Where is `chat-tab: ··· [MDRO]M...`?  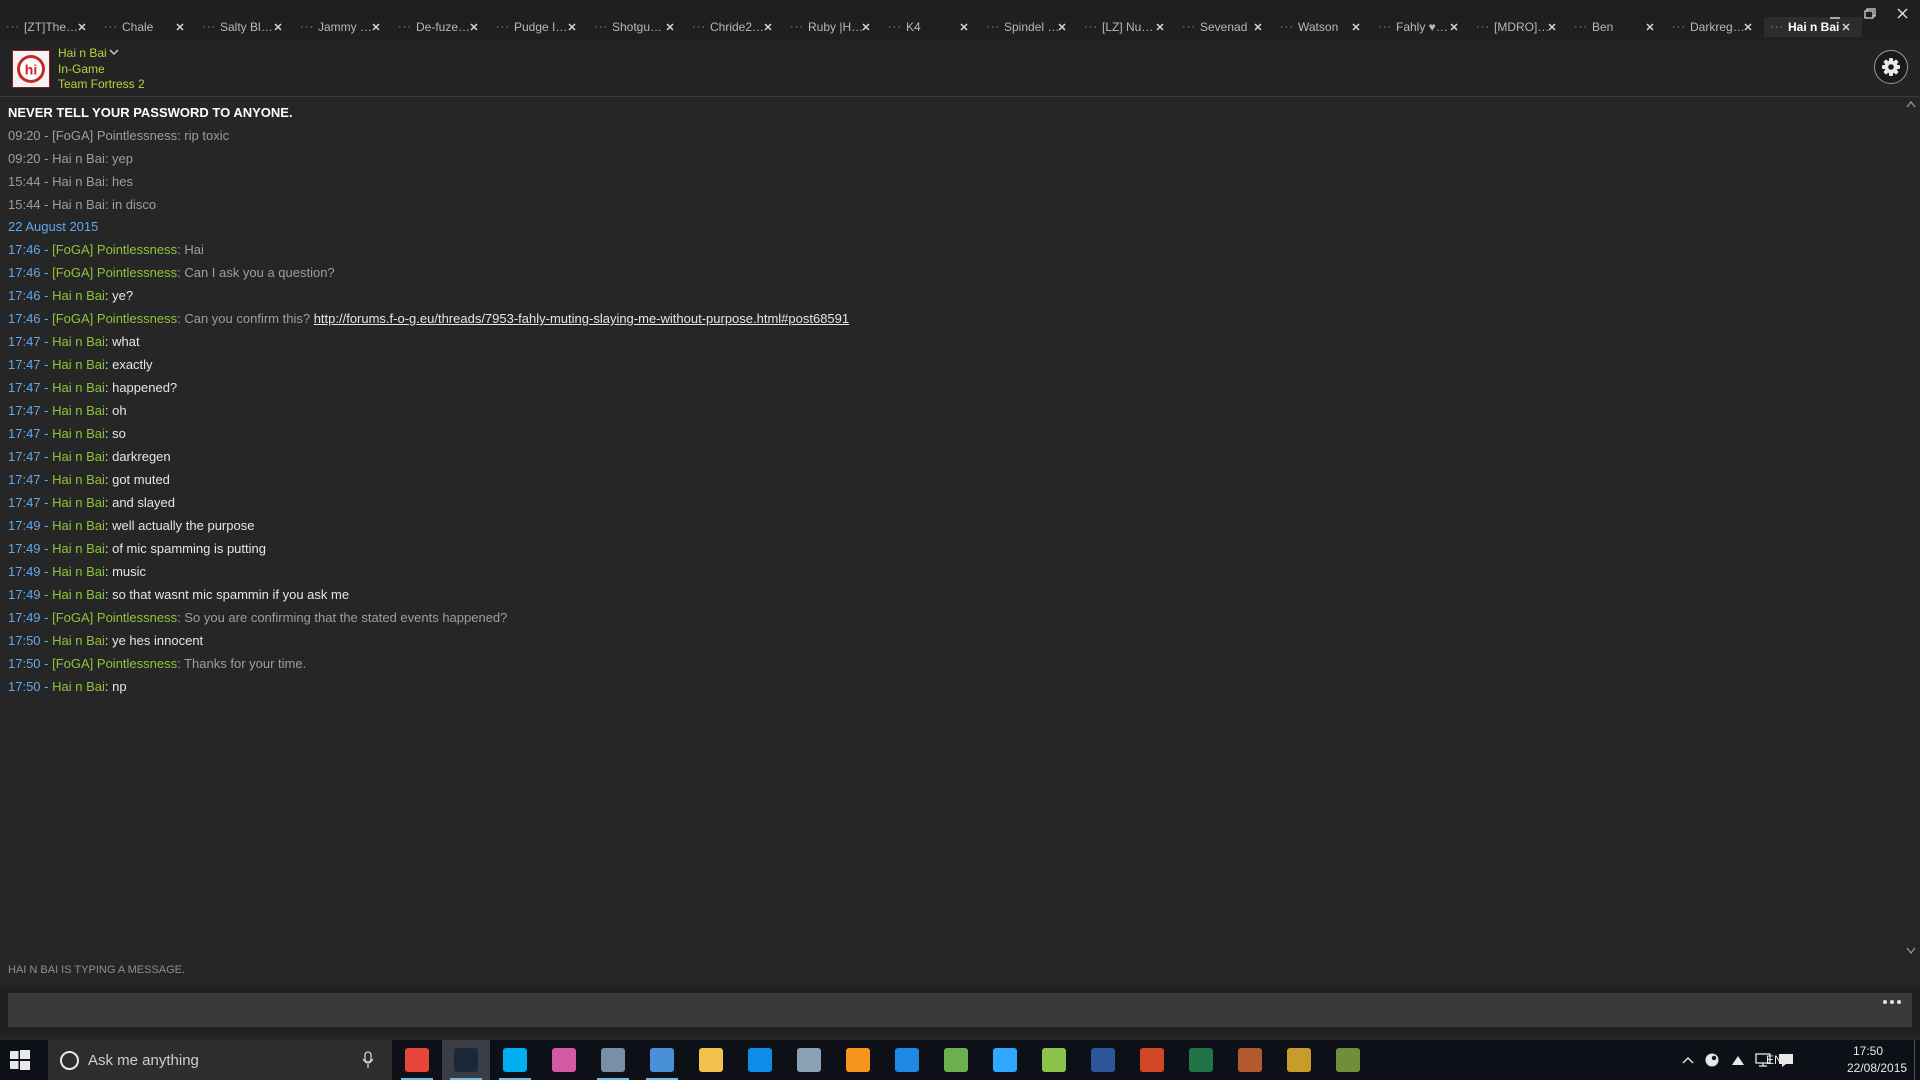 chat-tab: ··· [MDRO]M... is located at coordinates (1519, 27).